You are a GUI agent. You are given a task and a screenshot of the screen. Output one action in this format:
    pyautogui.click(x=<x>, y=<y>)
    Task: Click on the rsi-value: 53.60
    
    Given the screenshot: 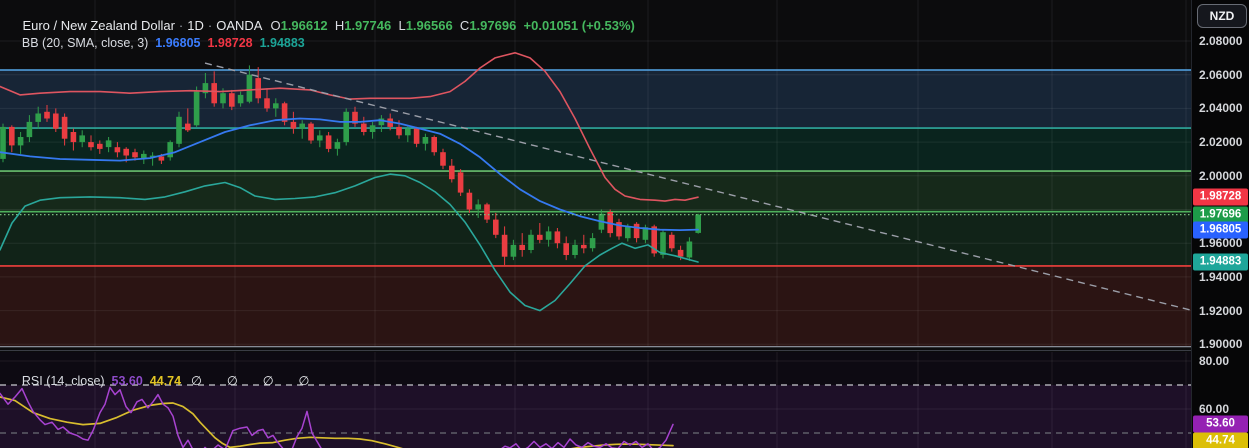 What is the action you would take?
    pyautogui.click(x=127, y=381)
    